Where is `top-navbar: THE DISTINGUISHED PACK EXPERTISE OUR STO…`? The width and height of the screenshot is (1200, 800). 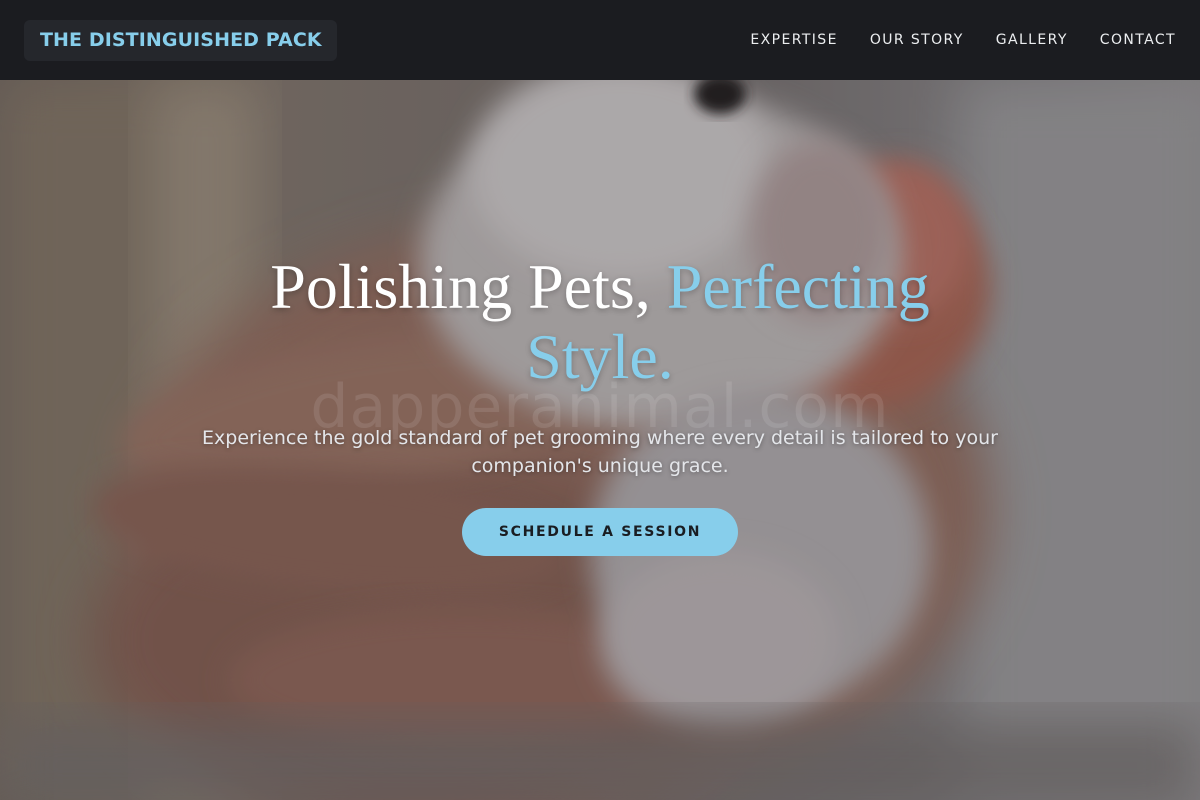 top-navbar: THE DISTINGUISHED PACK EXPERTISE OUR STO… is located at coordinates (600, 40).